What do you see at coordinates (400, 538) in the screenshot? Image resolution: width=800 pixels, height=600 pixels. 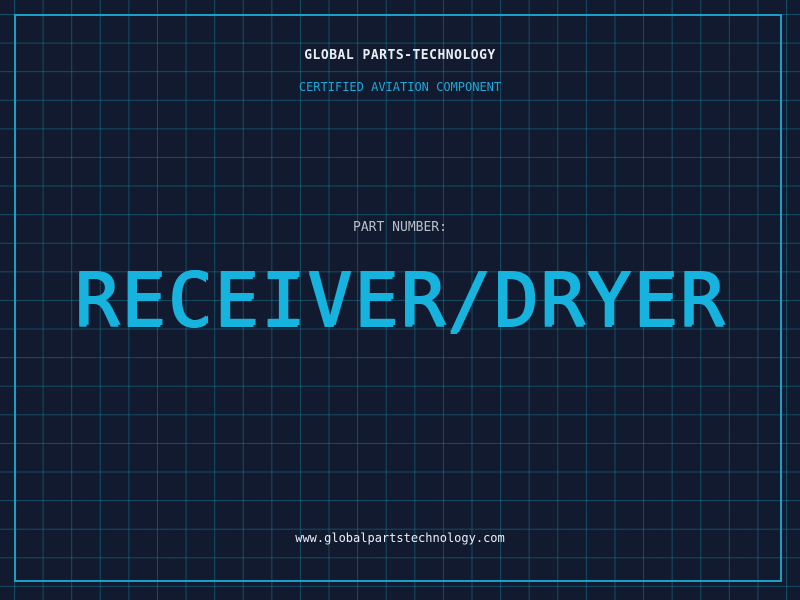 I see `website-url: www.globalpartstechnology.com` at bounding box center [400, 538].